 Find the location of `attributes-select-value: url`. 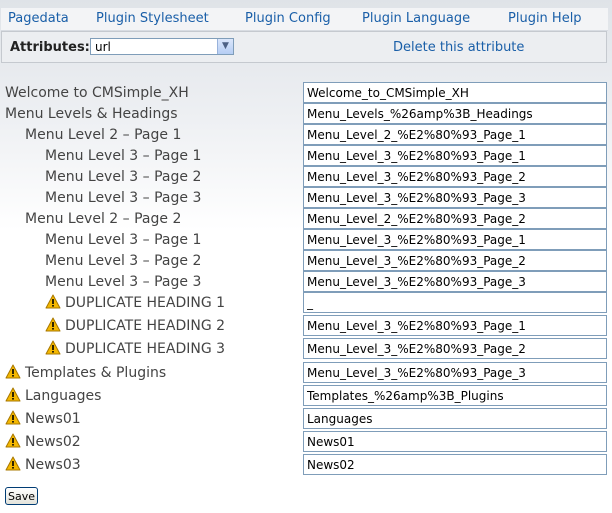

attributes-select-value: url is located at coordinates (103, 47).